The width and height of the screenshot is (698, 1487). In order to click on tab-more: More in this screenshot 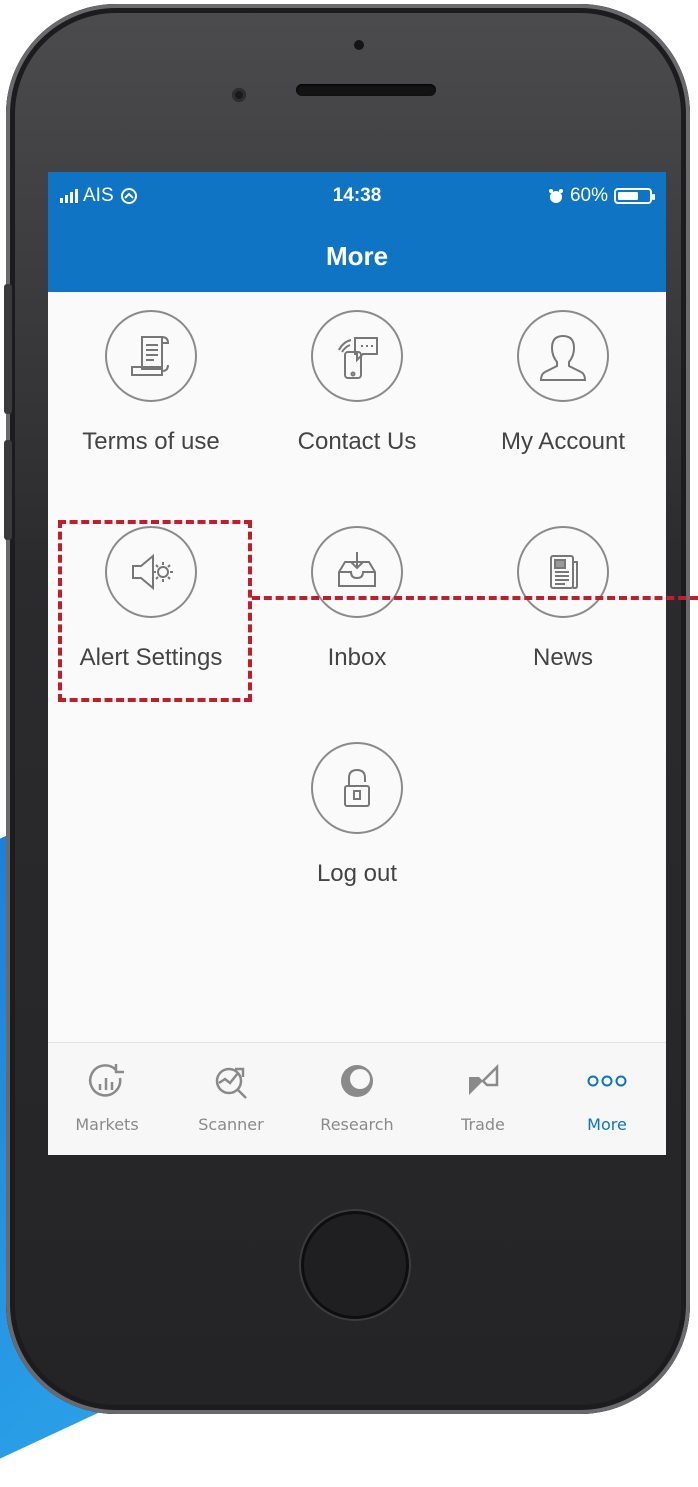, I will do `click(607, 1095)`.